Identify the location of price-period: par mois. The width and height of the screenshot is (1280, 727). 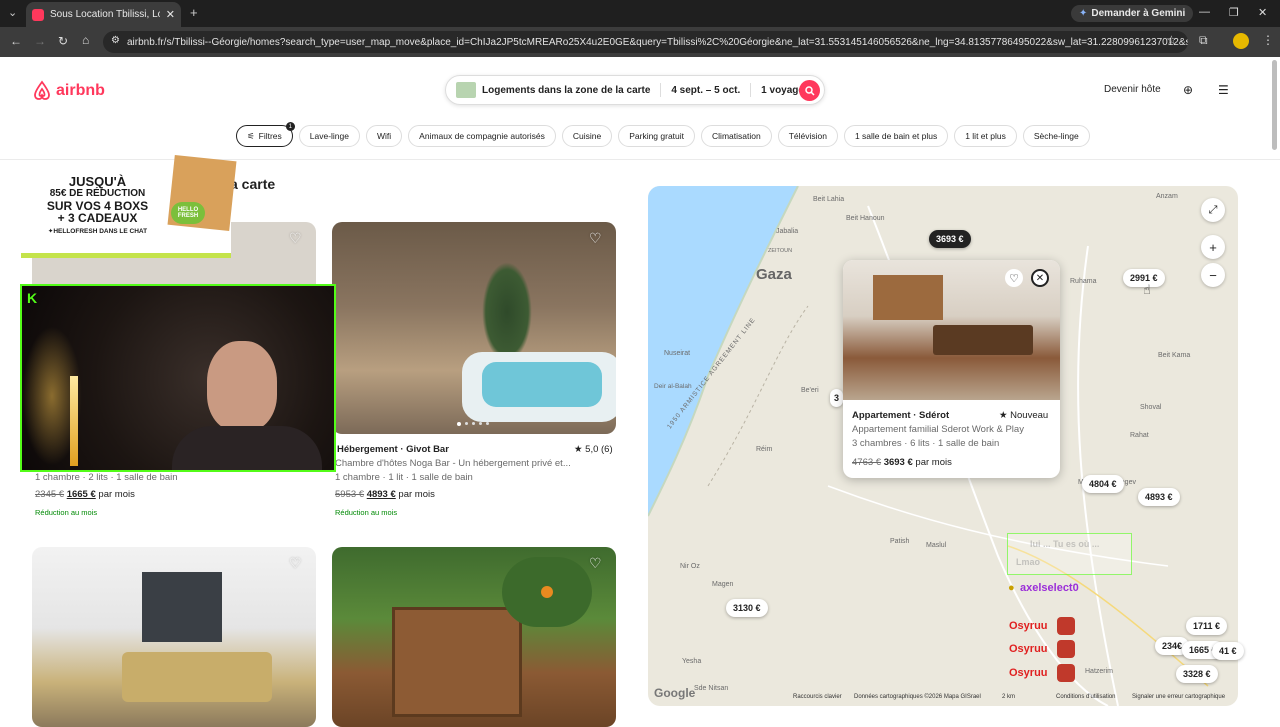
(416, 494).